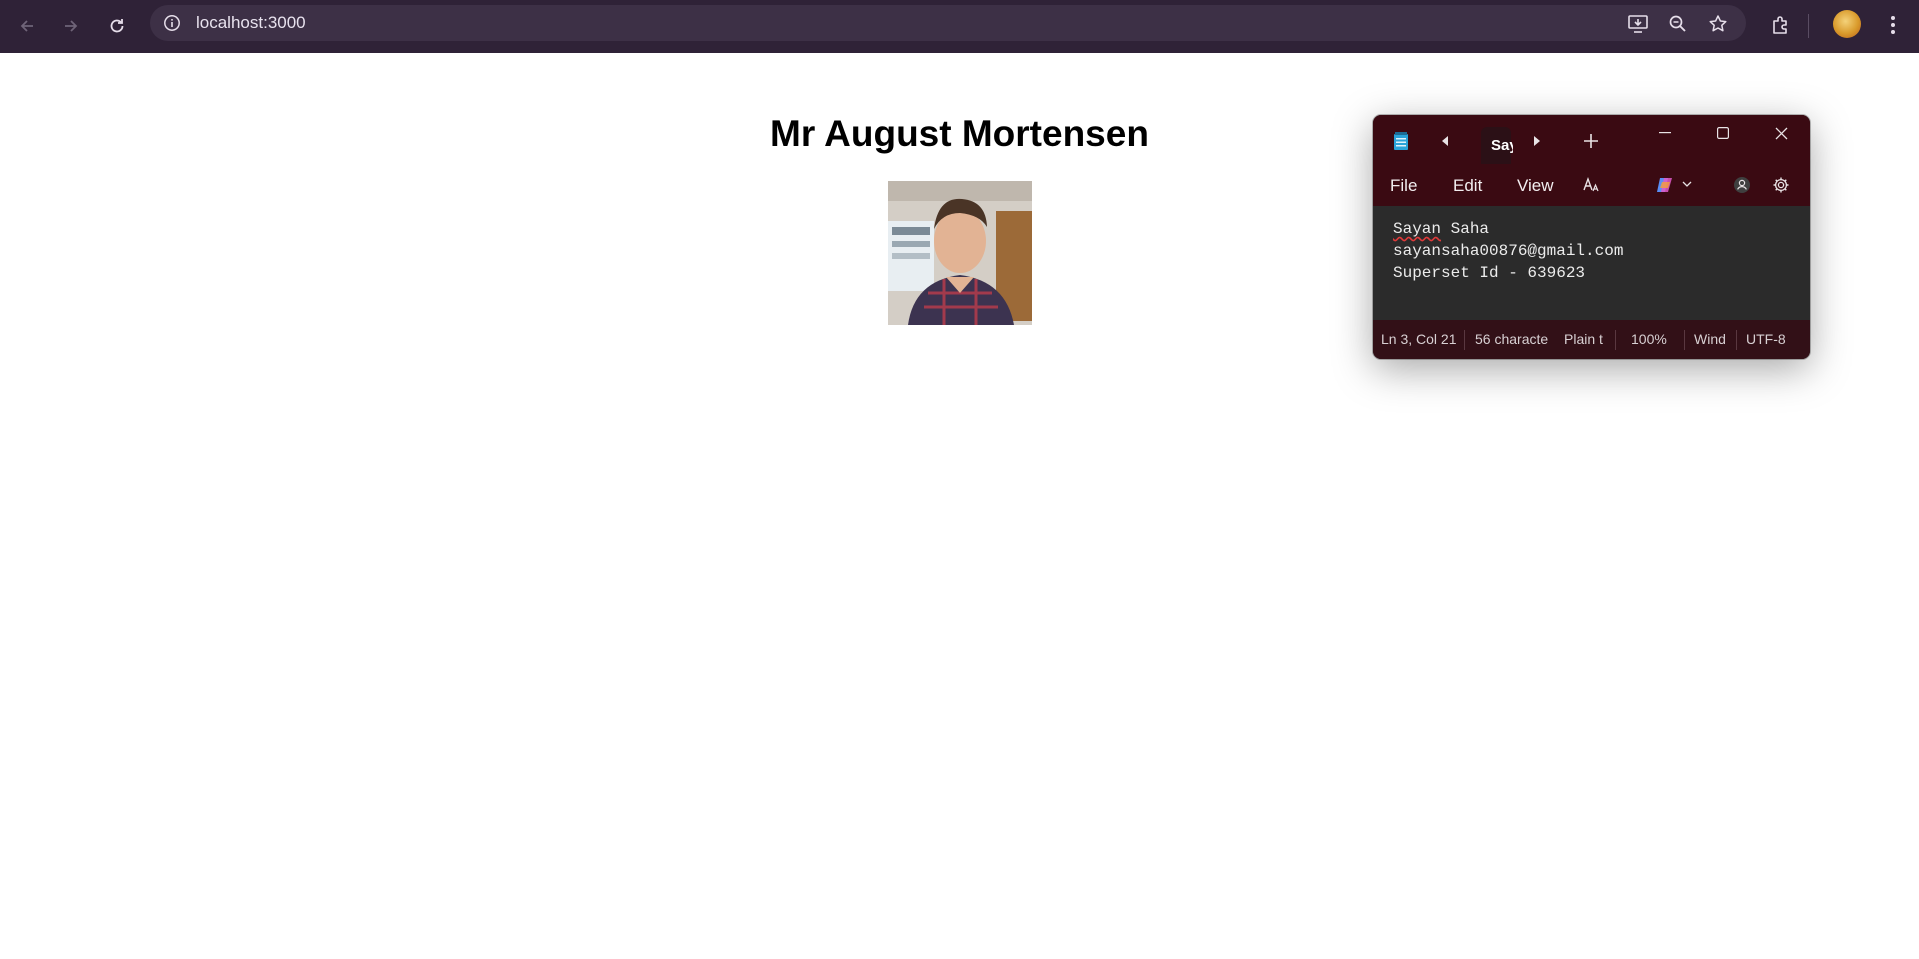 This screenshot has width=1919, height=959. I want to click on text-line-3: Superset Id - 639623, so click(1489, 273).